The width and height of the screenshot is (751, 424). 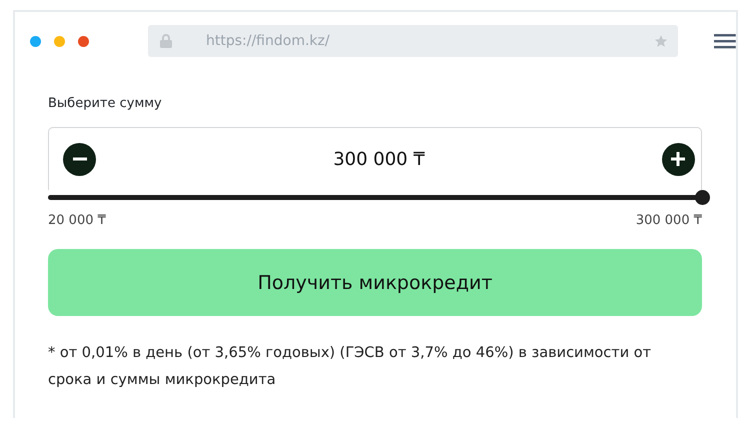 What do you see at coordinates (379, 197) in the screenshot?
I see `amount-slider` at bounding box center [379, 197].